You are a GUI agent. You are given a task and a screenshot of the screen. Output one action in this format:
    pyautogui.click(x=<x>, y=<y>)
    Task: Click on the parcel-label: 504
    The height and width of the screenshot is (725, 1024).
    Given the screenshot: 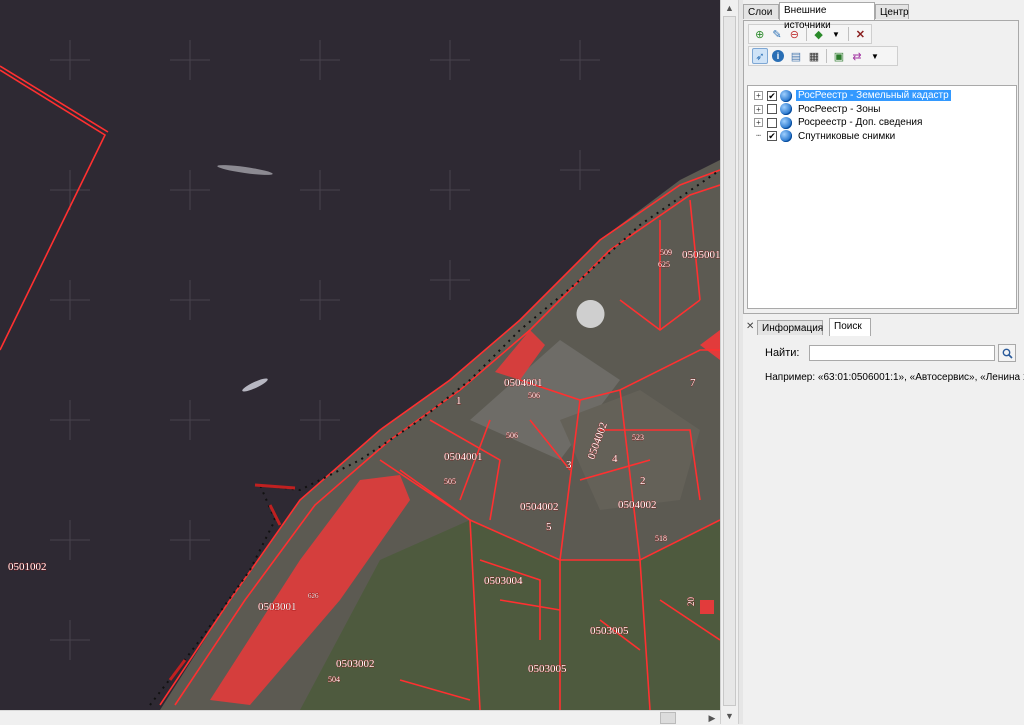 What is the action you would take?
    pyautogui.click(x=334, y=679)
    